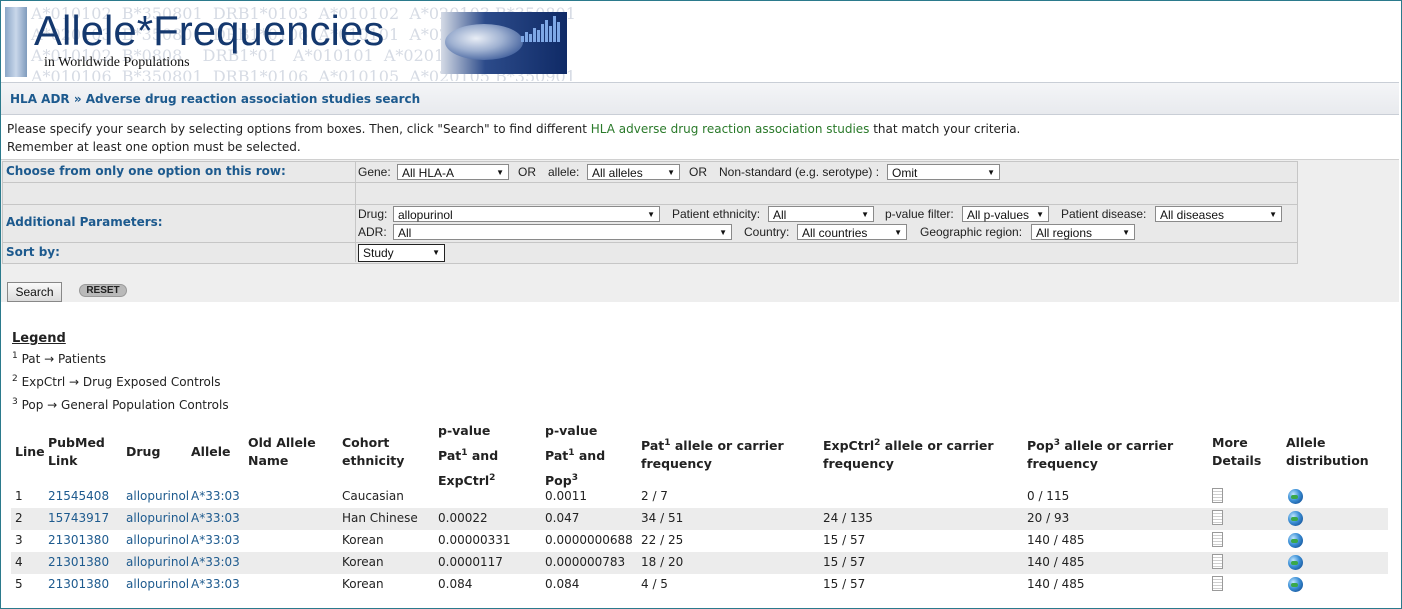 The width and height of the screenshot is (1402, 609). What do you see at coordinates (19, 584) in the screenshot?
I see `cell-line: 5` at bounding box center [19, 584].